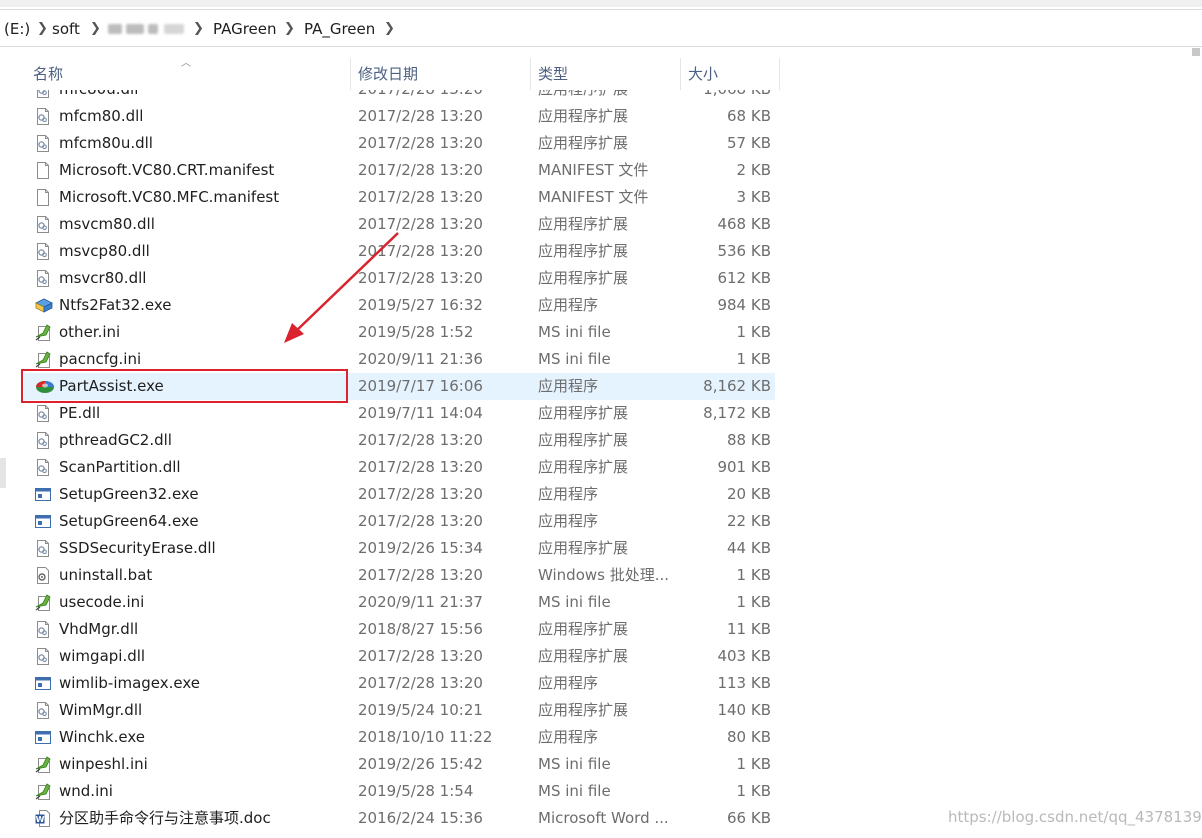 Image resolution: width=1202 pixels, height=838 pixels. I want to click on breadcrumb-item-soft: soft, so click(66, 29).